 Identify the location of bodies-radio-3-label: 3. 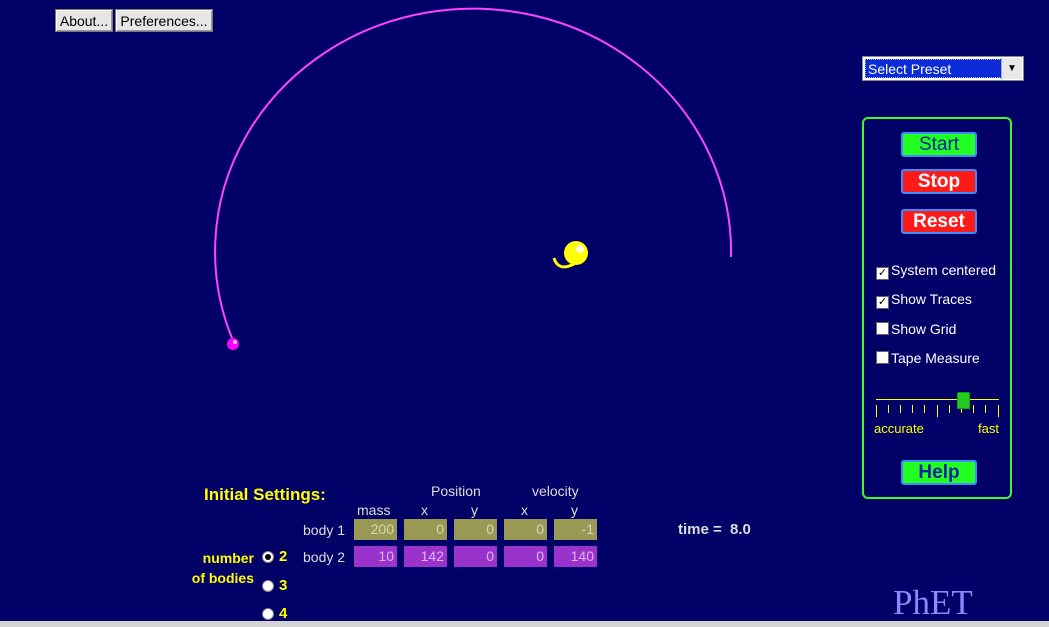
(283, 585).